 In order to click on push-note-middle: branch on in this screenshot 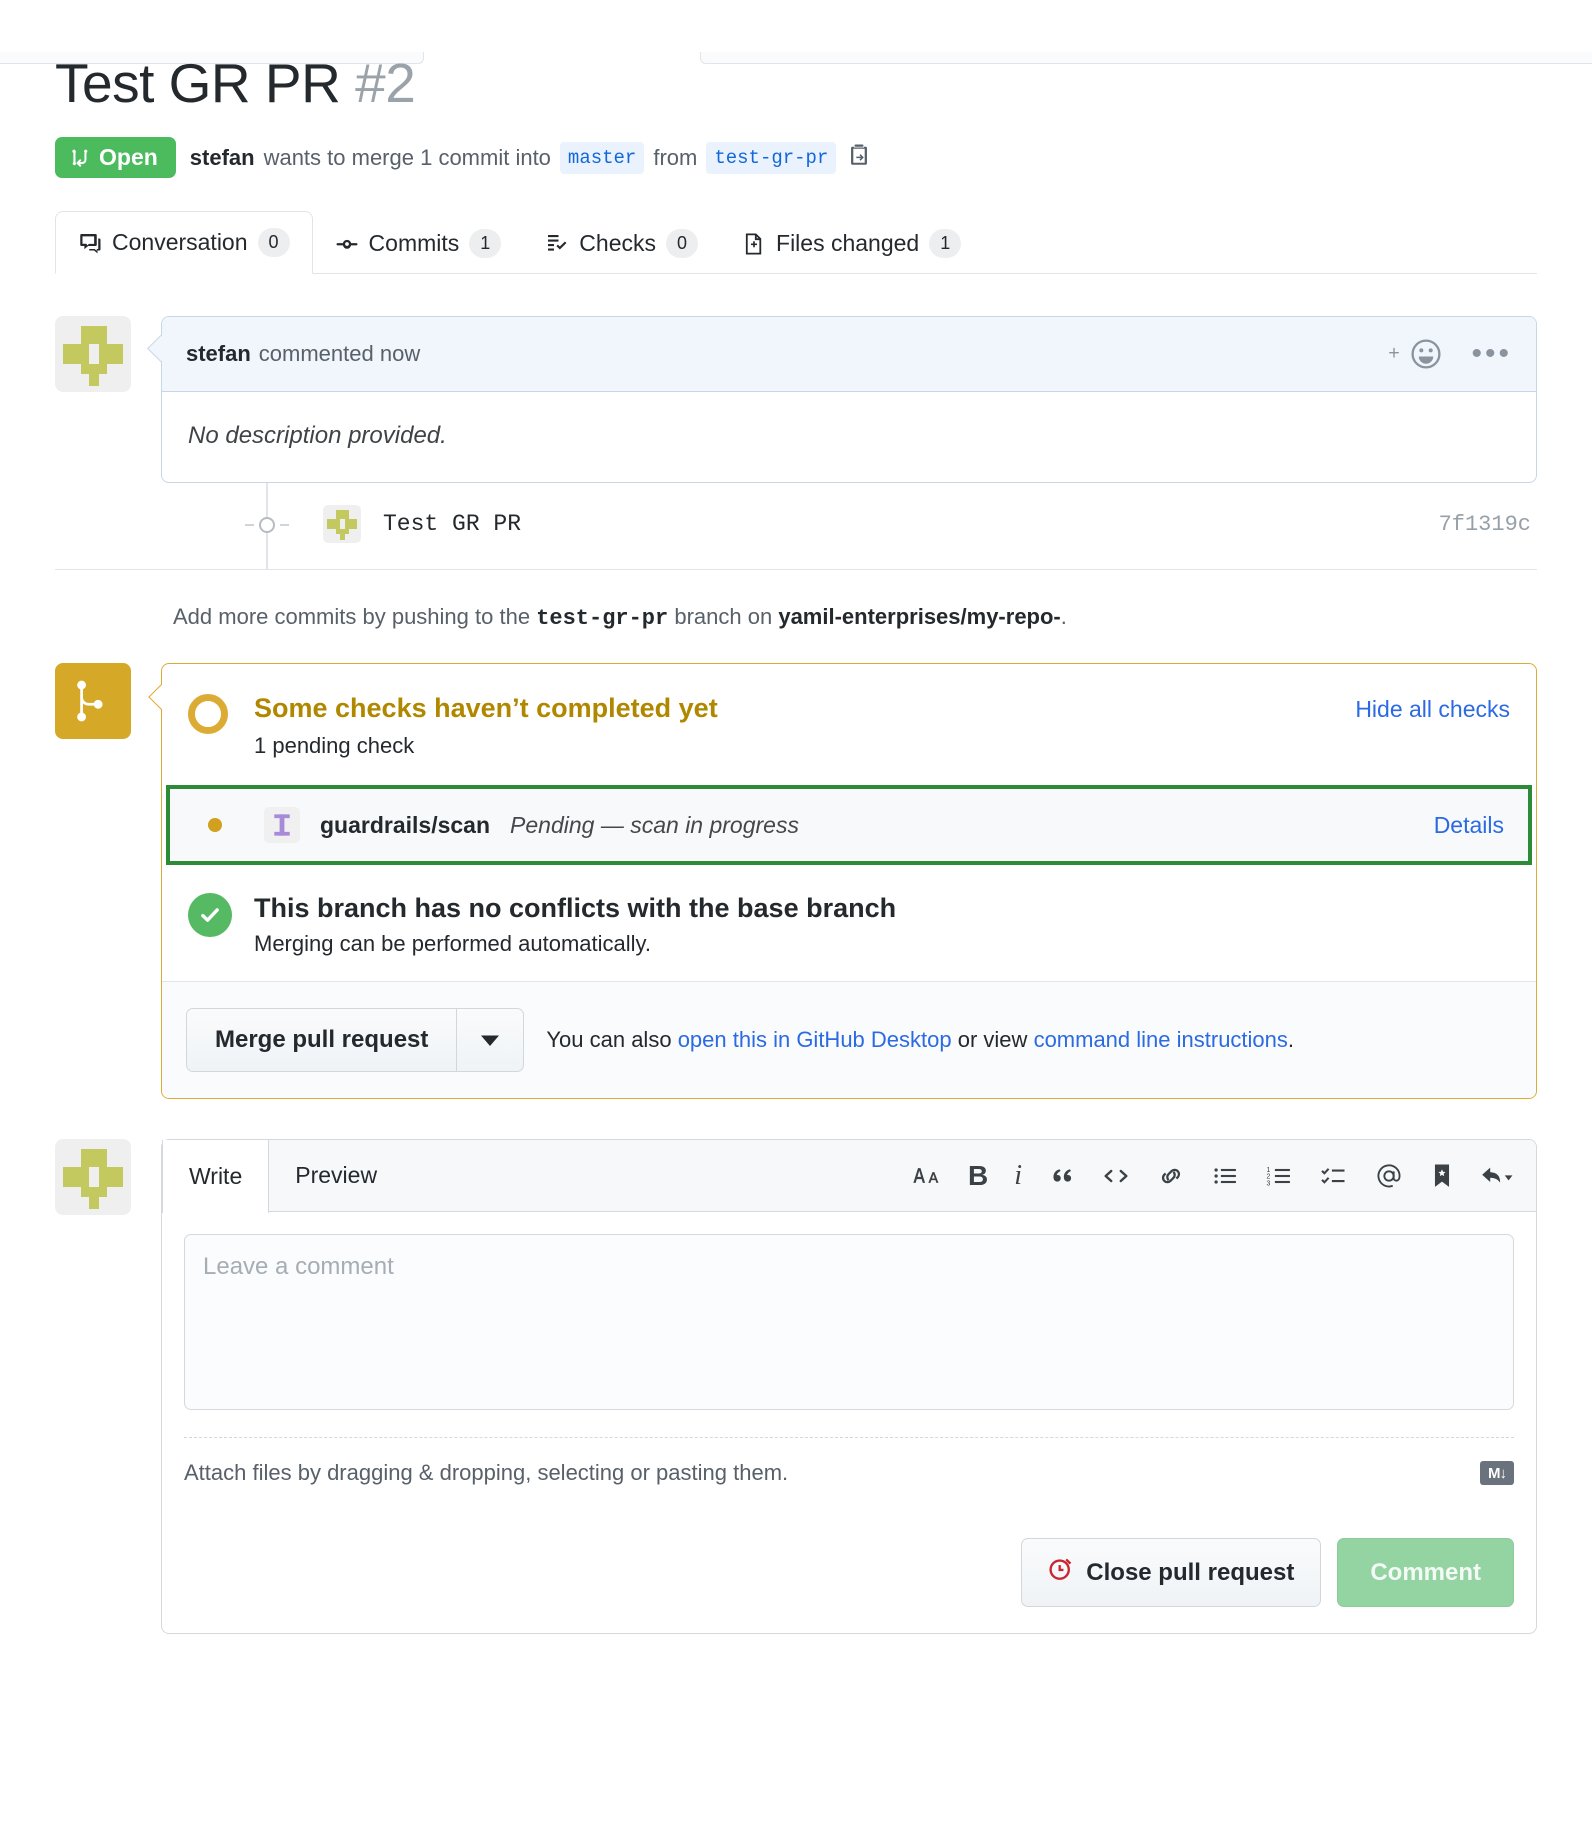, I will do `click(723, 617)`.